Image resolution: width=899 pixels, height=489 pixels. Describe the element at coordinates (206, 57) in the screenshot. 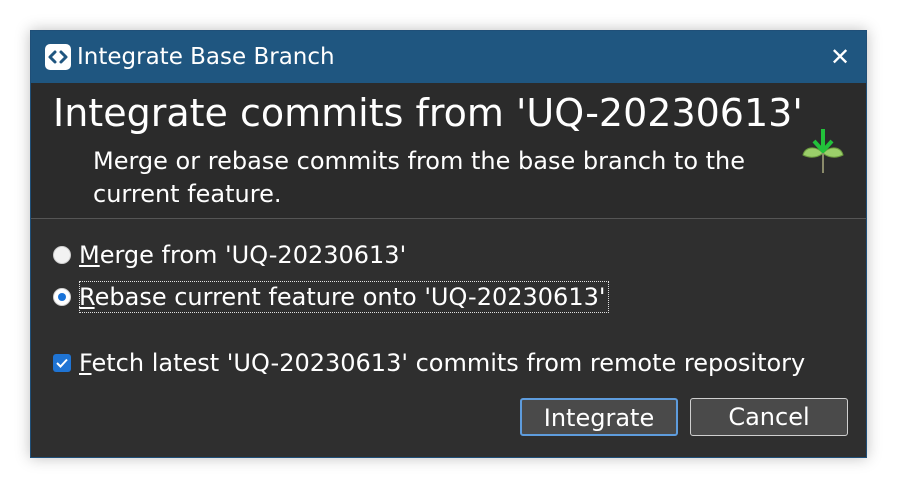

I see `window-title: Integrate Base Branch` at that location.